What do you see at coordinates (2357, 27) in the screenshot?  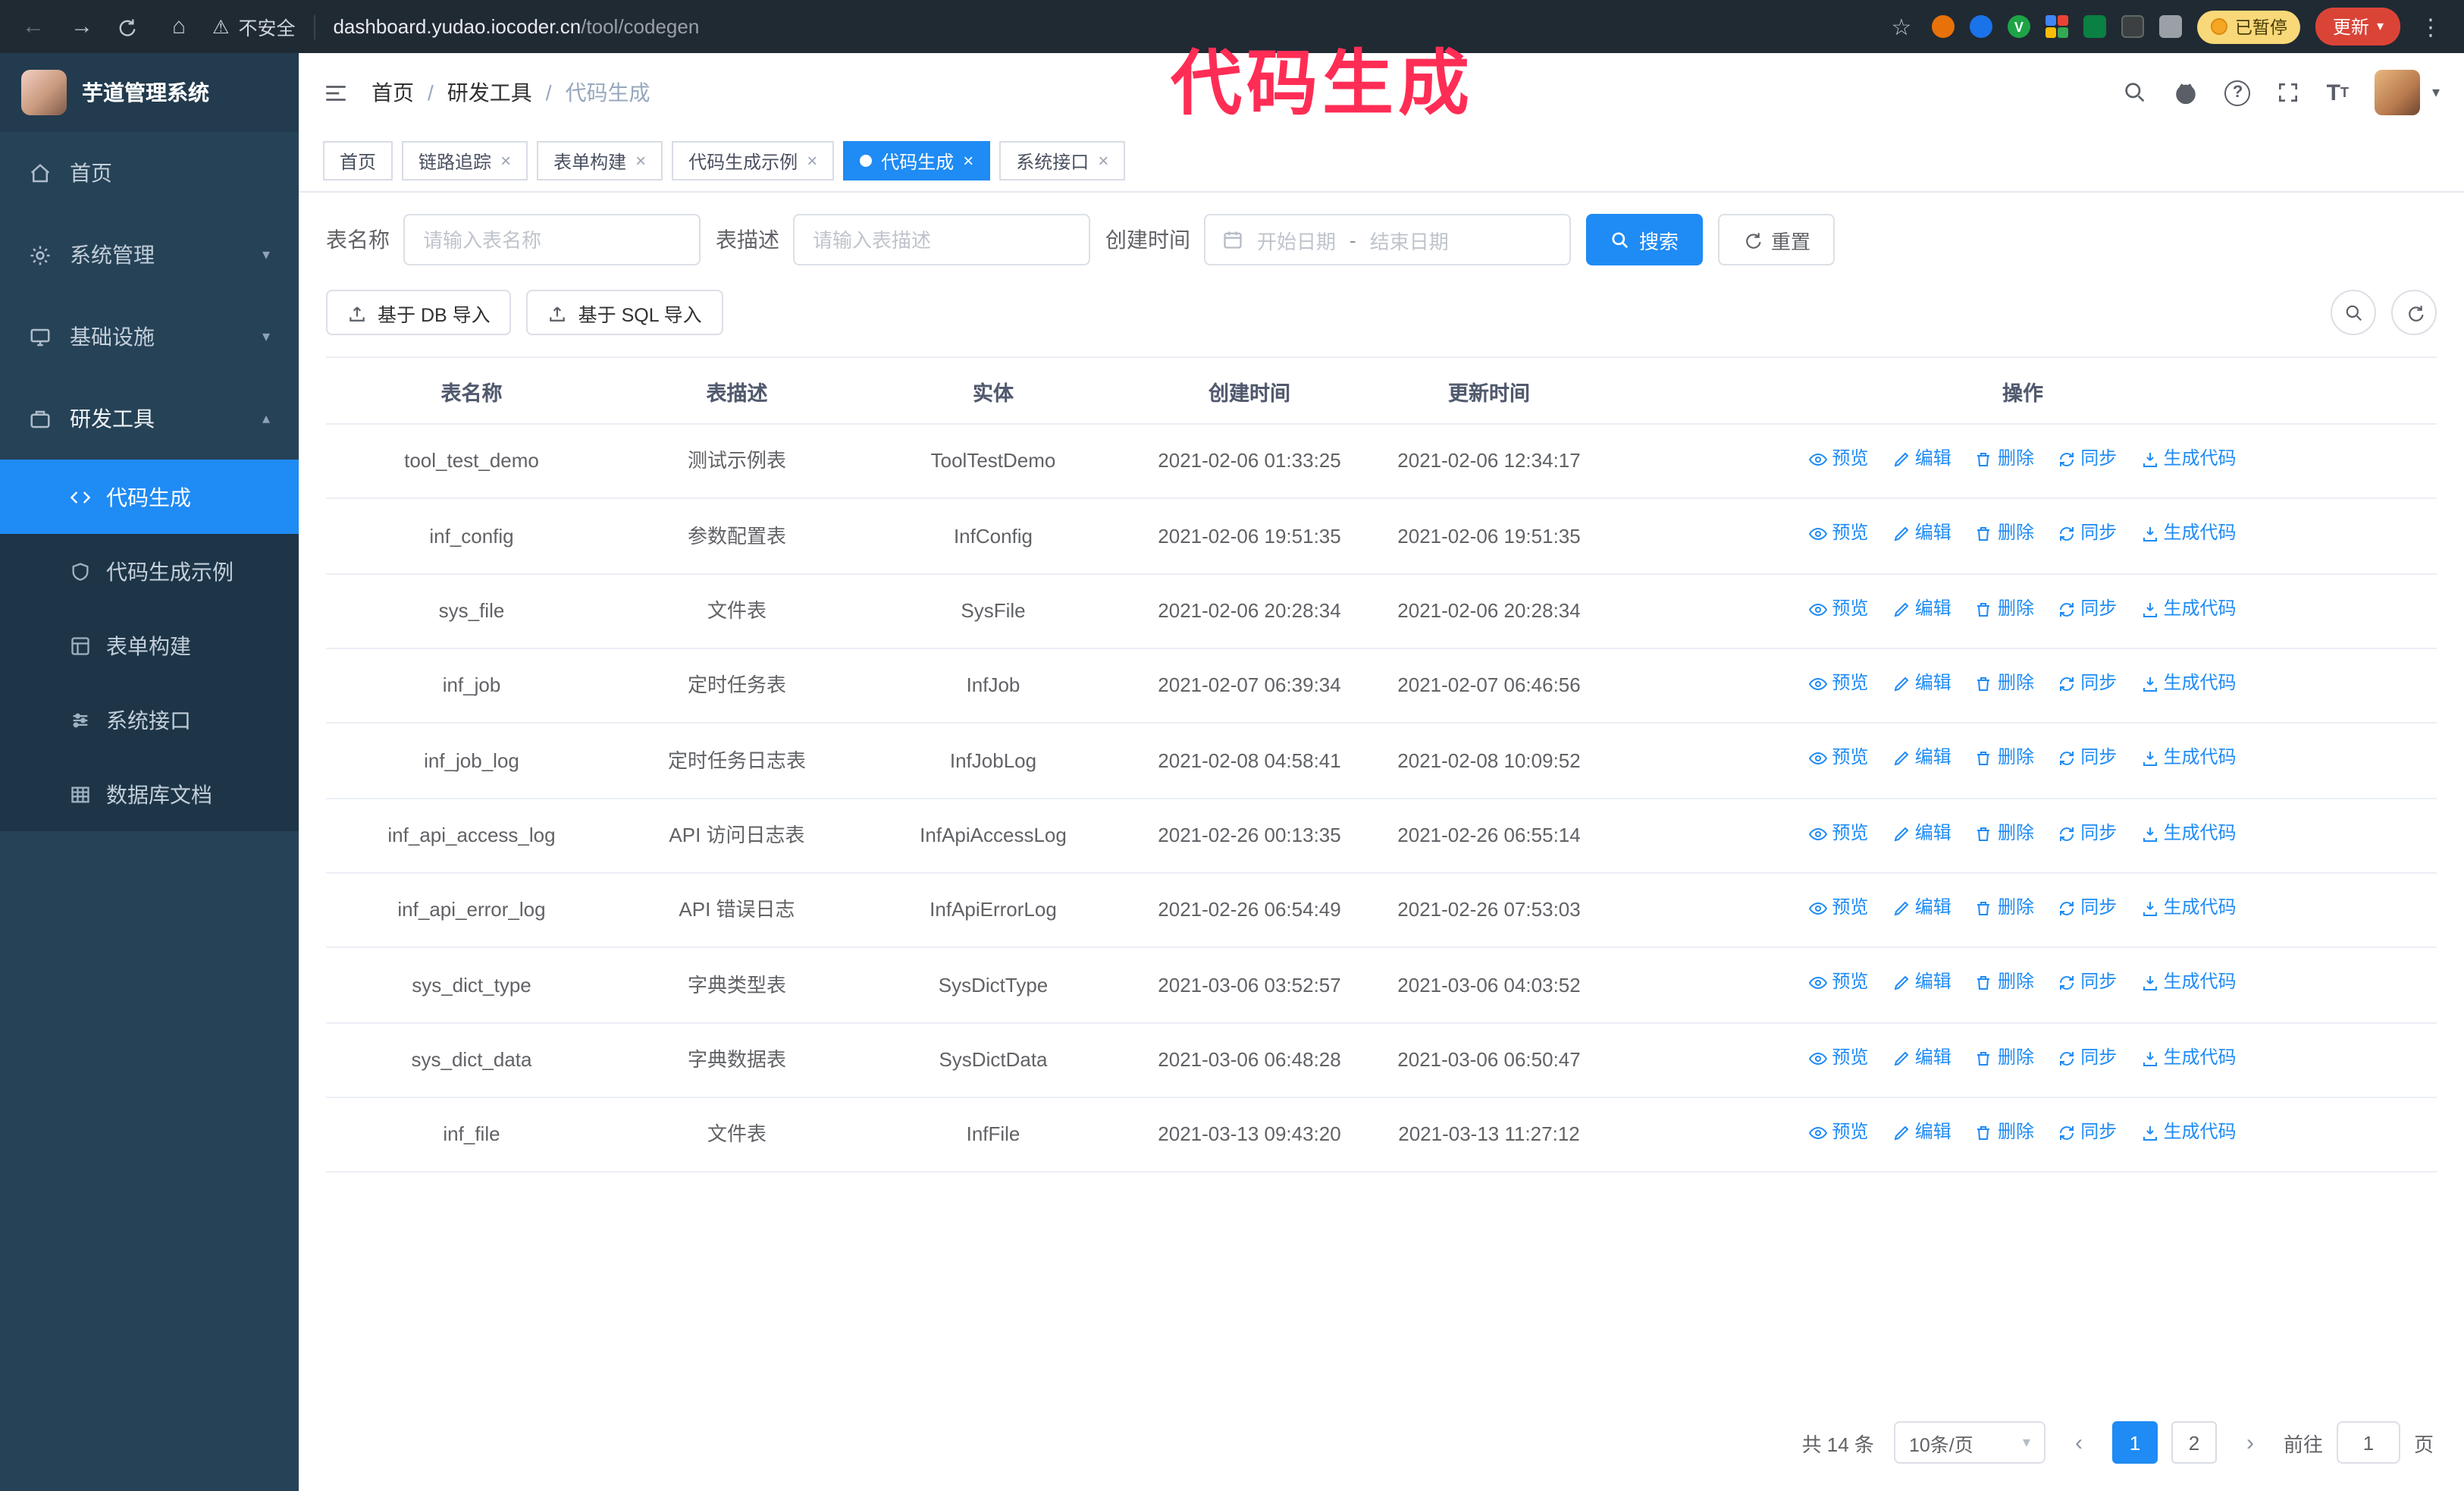 I see `update-button: 更新 ▾` at bounding box center [2357, 27].